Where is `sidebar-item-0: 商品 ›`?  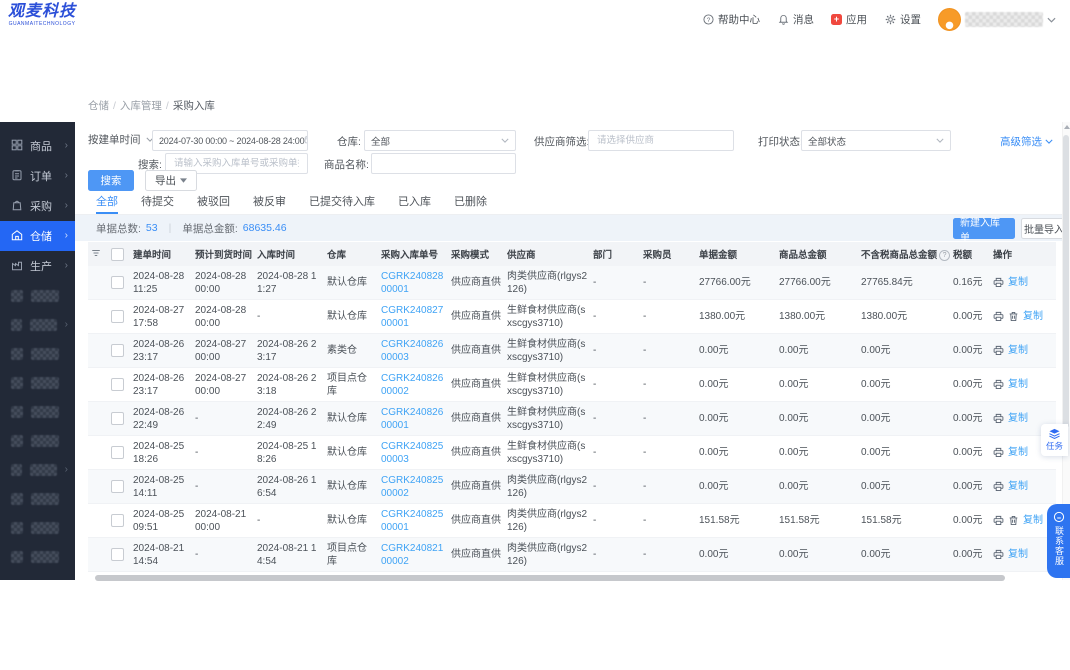 sidebar-item-0: 商品 › is located at coordinates (37, 146).